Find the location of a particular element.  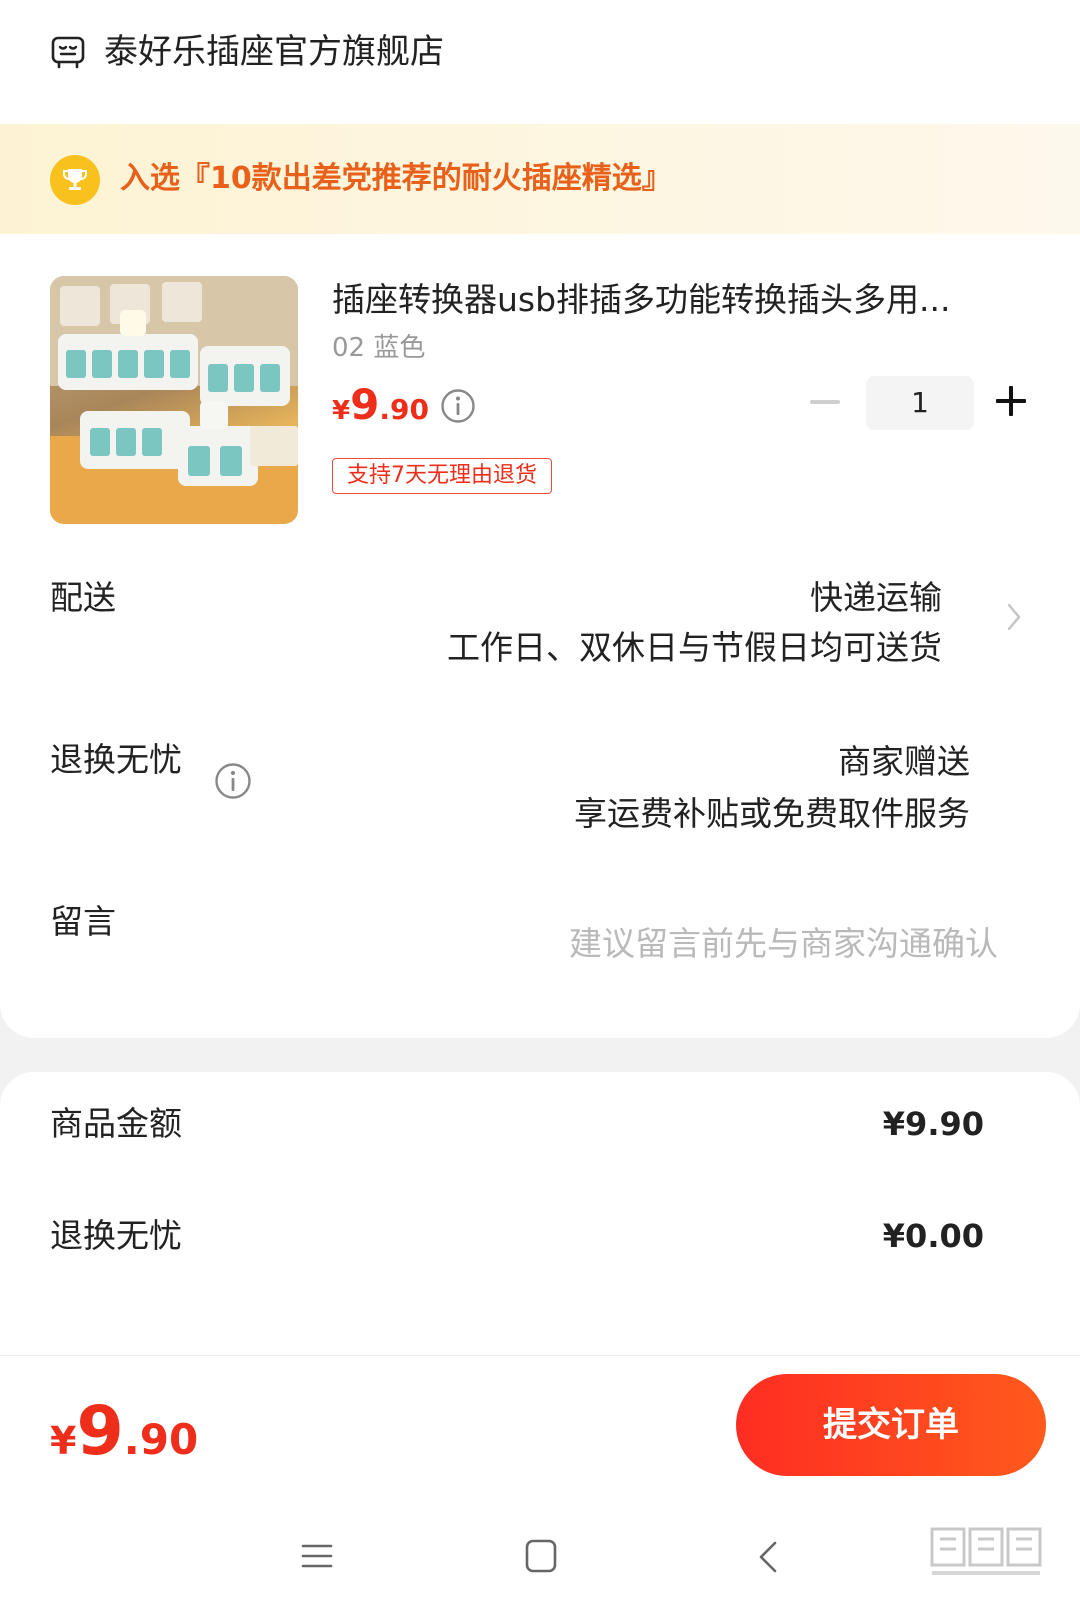

product-image is located at coordinates (174, 400).